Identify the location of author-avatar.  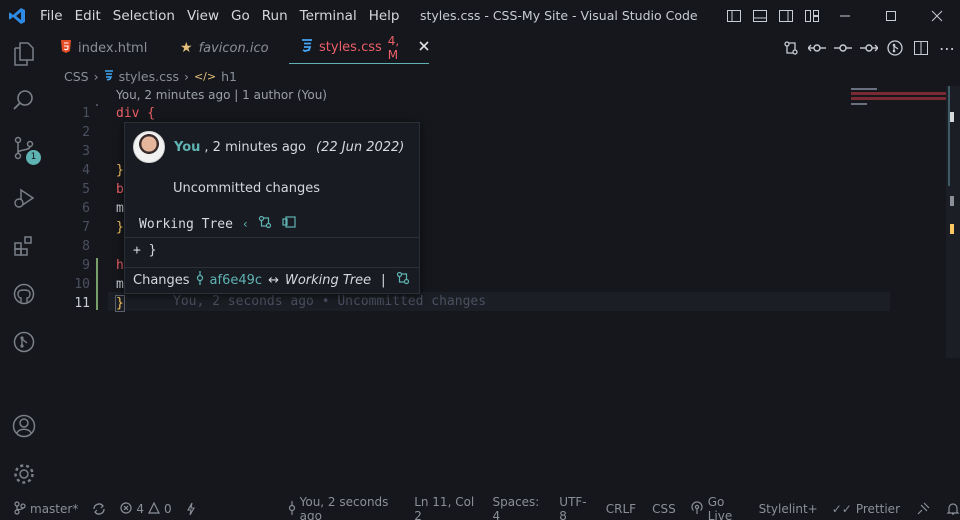
(149, 147).